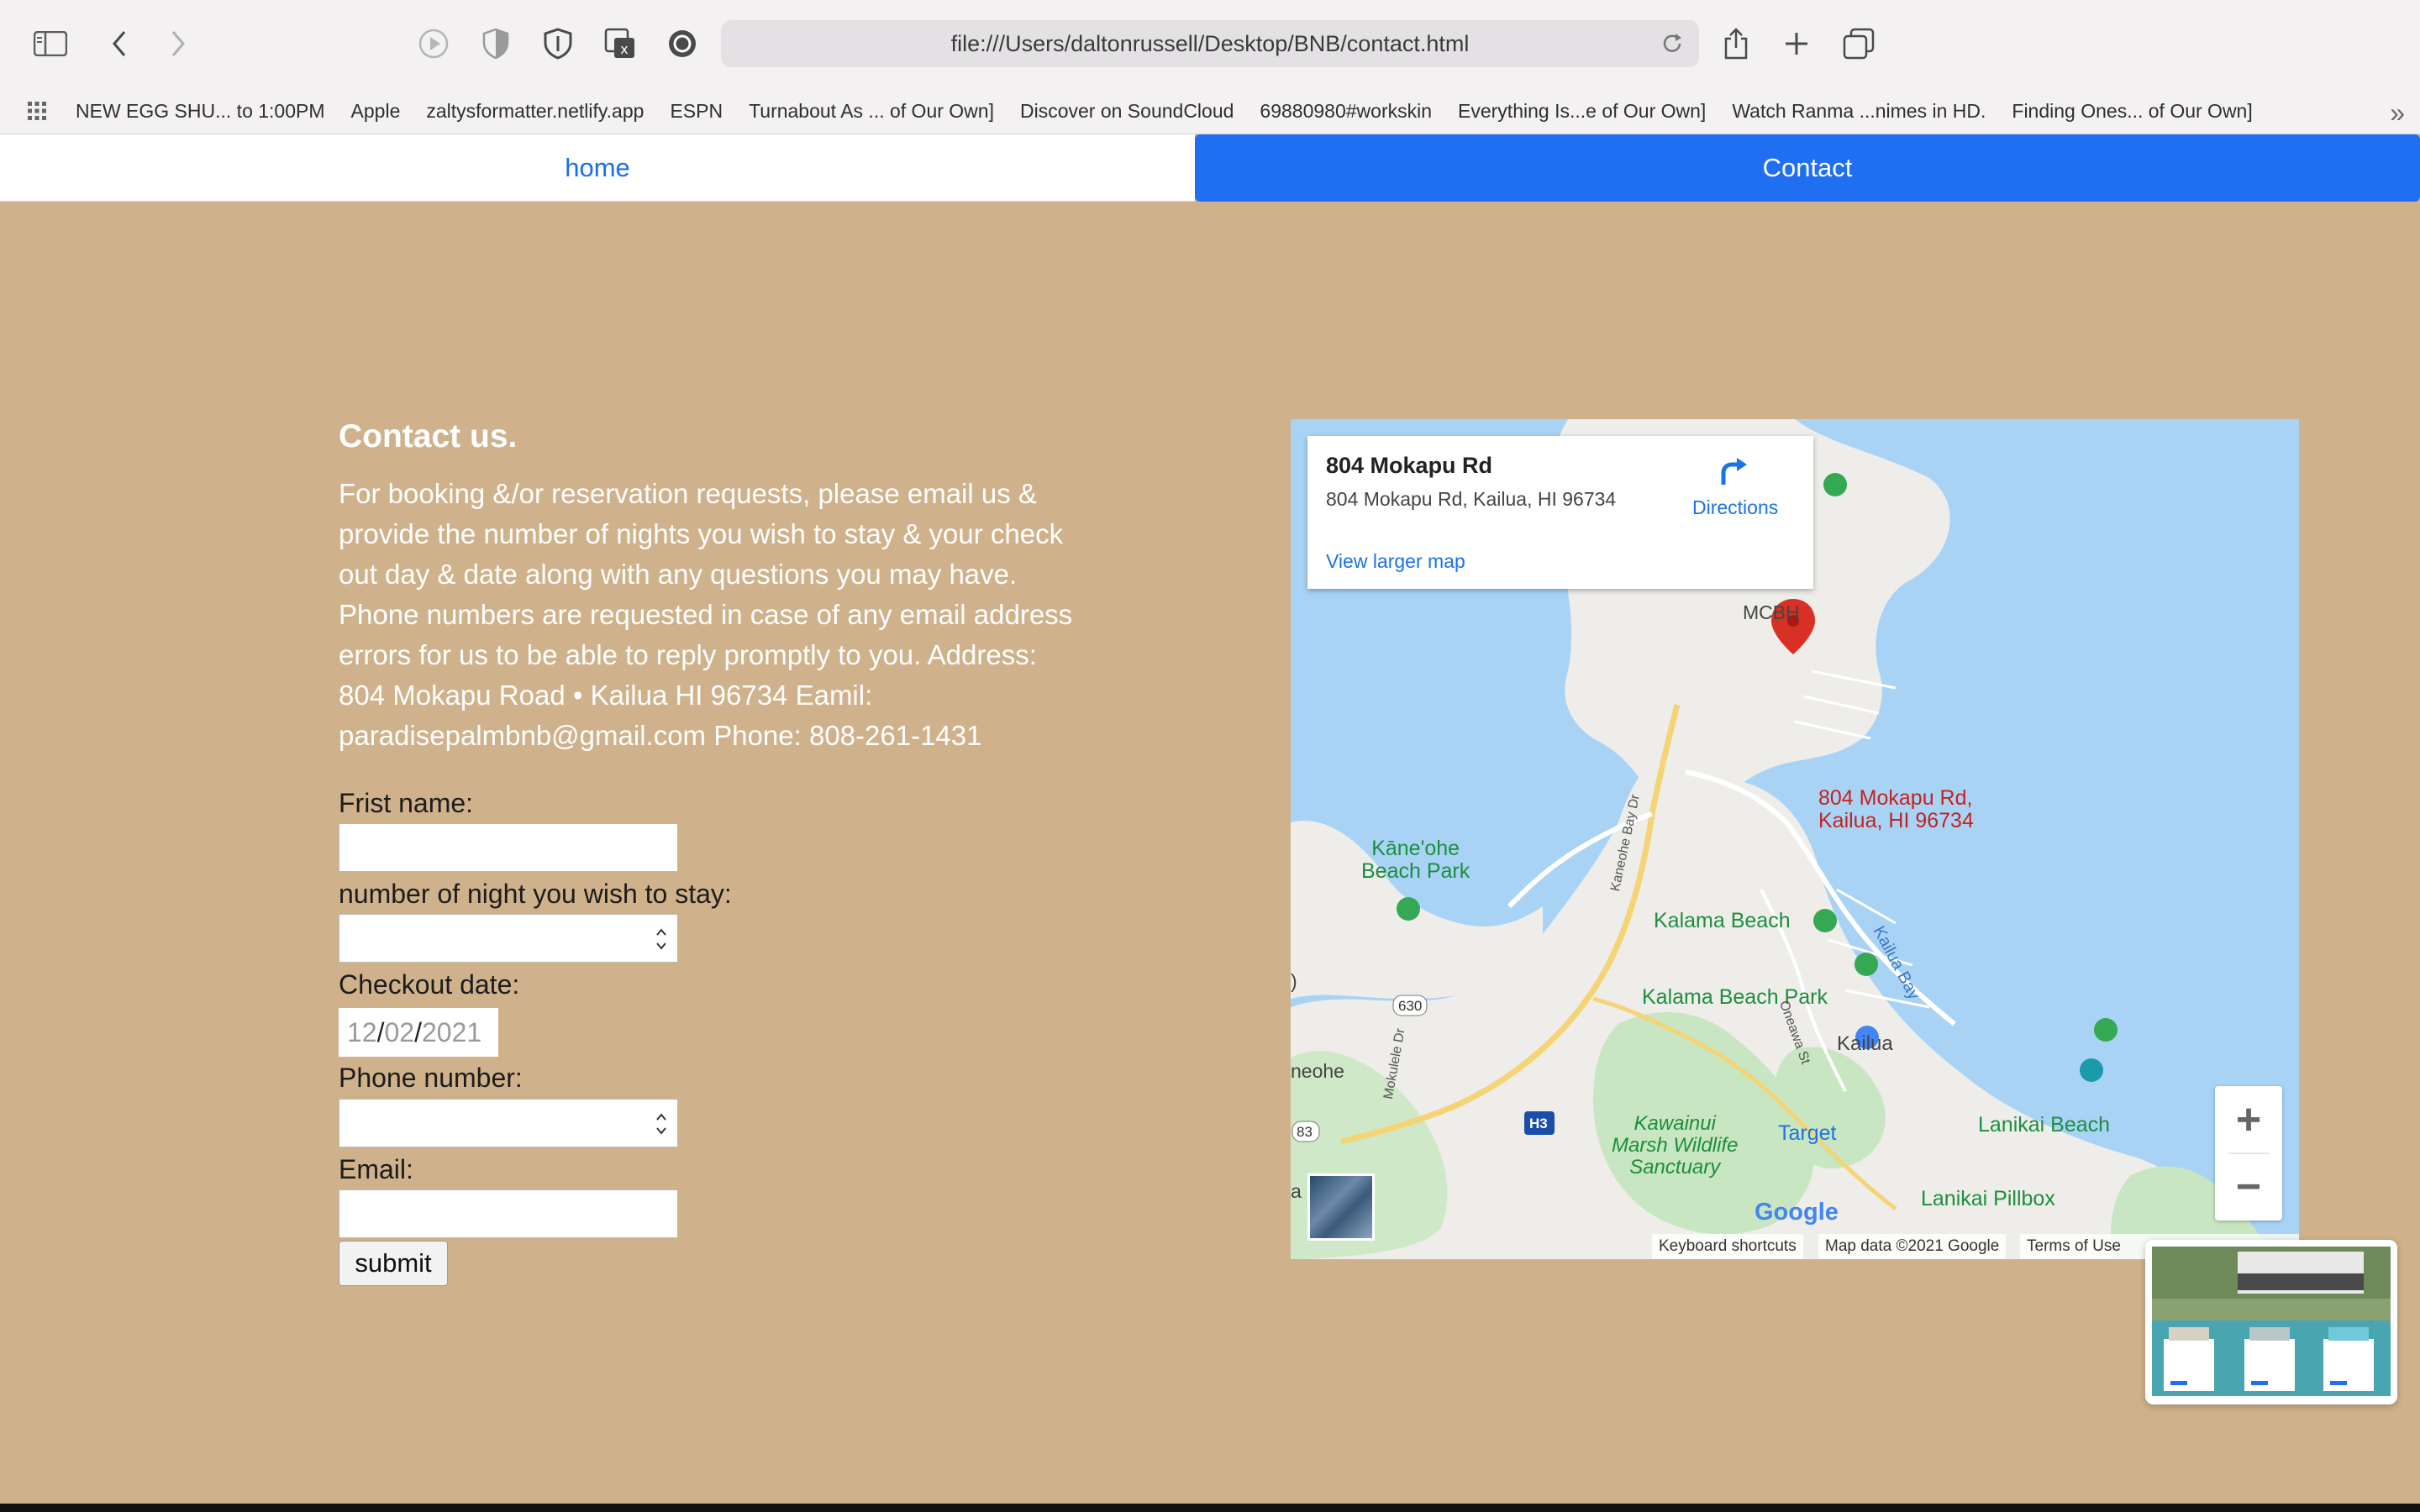 The image size is (2420, 1512). What do you see at coordinates (496, 43) in the screenshot?
I see `privacy-shield-icon` at bounding box center [496, 43].